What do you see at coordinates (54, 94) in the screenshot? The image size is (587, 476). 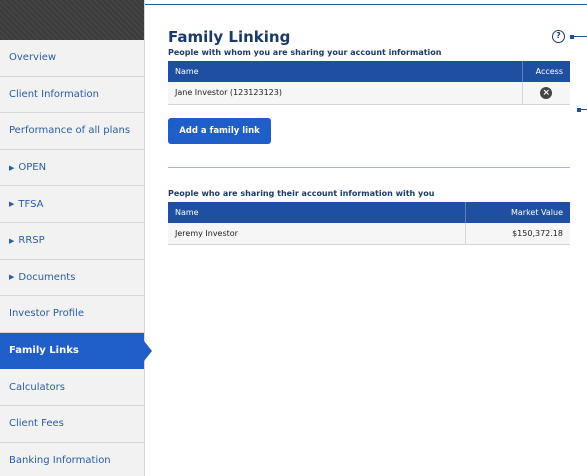 I see `sidebar-item-label: Client Information` at bounding box center [54, 94].